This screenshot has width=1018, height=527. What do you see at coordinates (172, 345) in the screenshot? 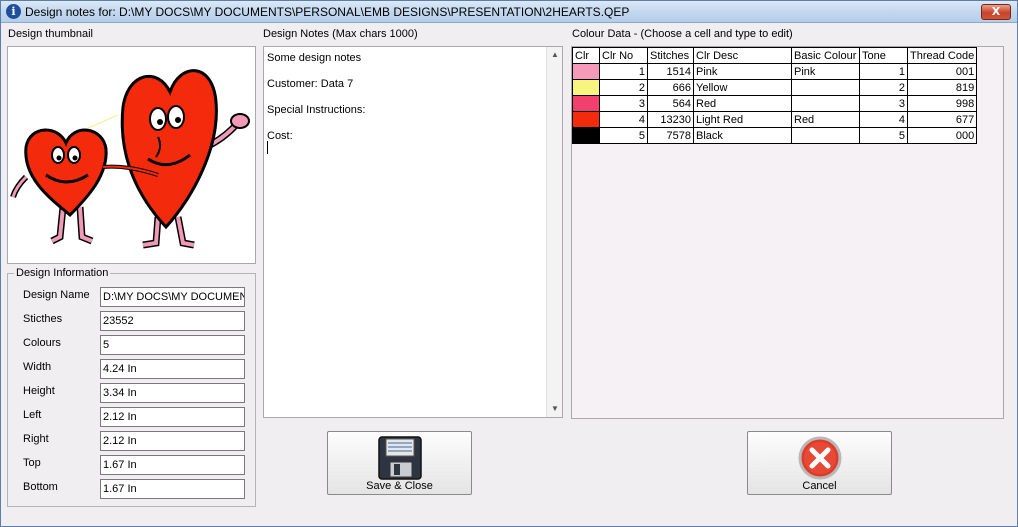
I see `colours-field: 5` at bounding box center [172, 345].